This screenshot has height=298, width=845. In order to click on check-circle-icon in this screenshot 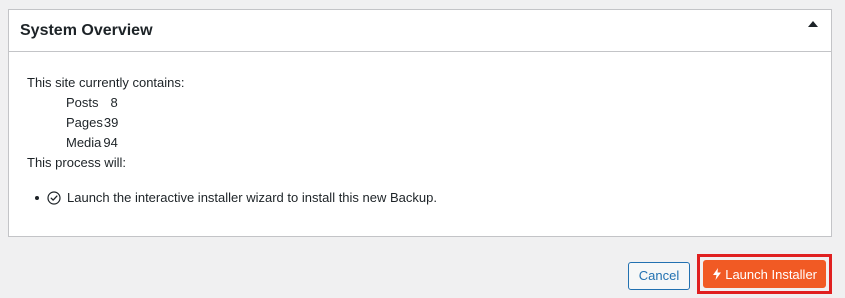, I will do `click(54, 198)`.